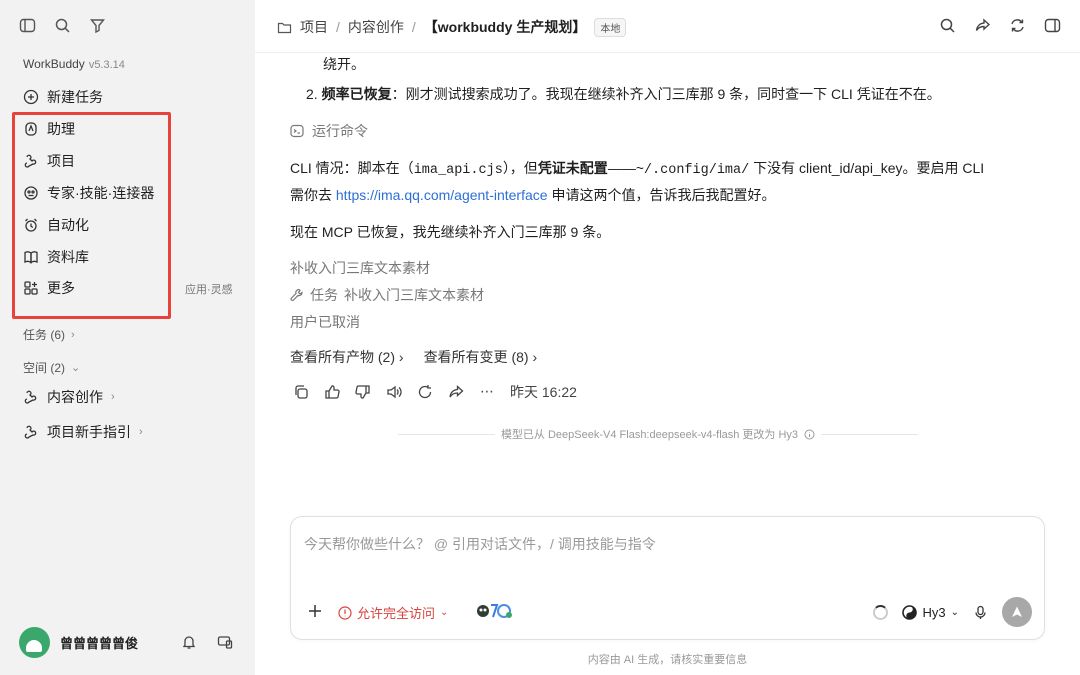 The width and height of the screenshot is (1080, 675). I want to click on more-icon: ⋯, so click(487, 392).